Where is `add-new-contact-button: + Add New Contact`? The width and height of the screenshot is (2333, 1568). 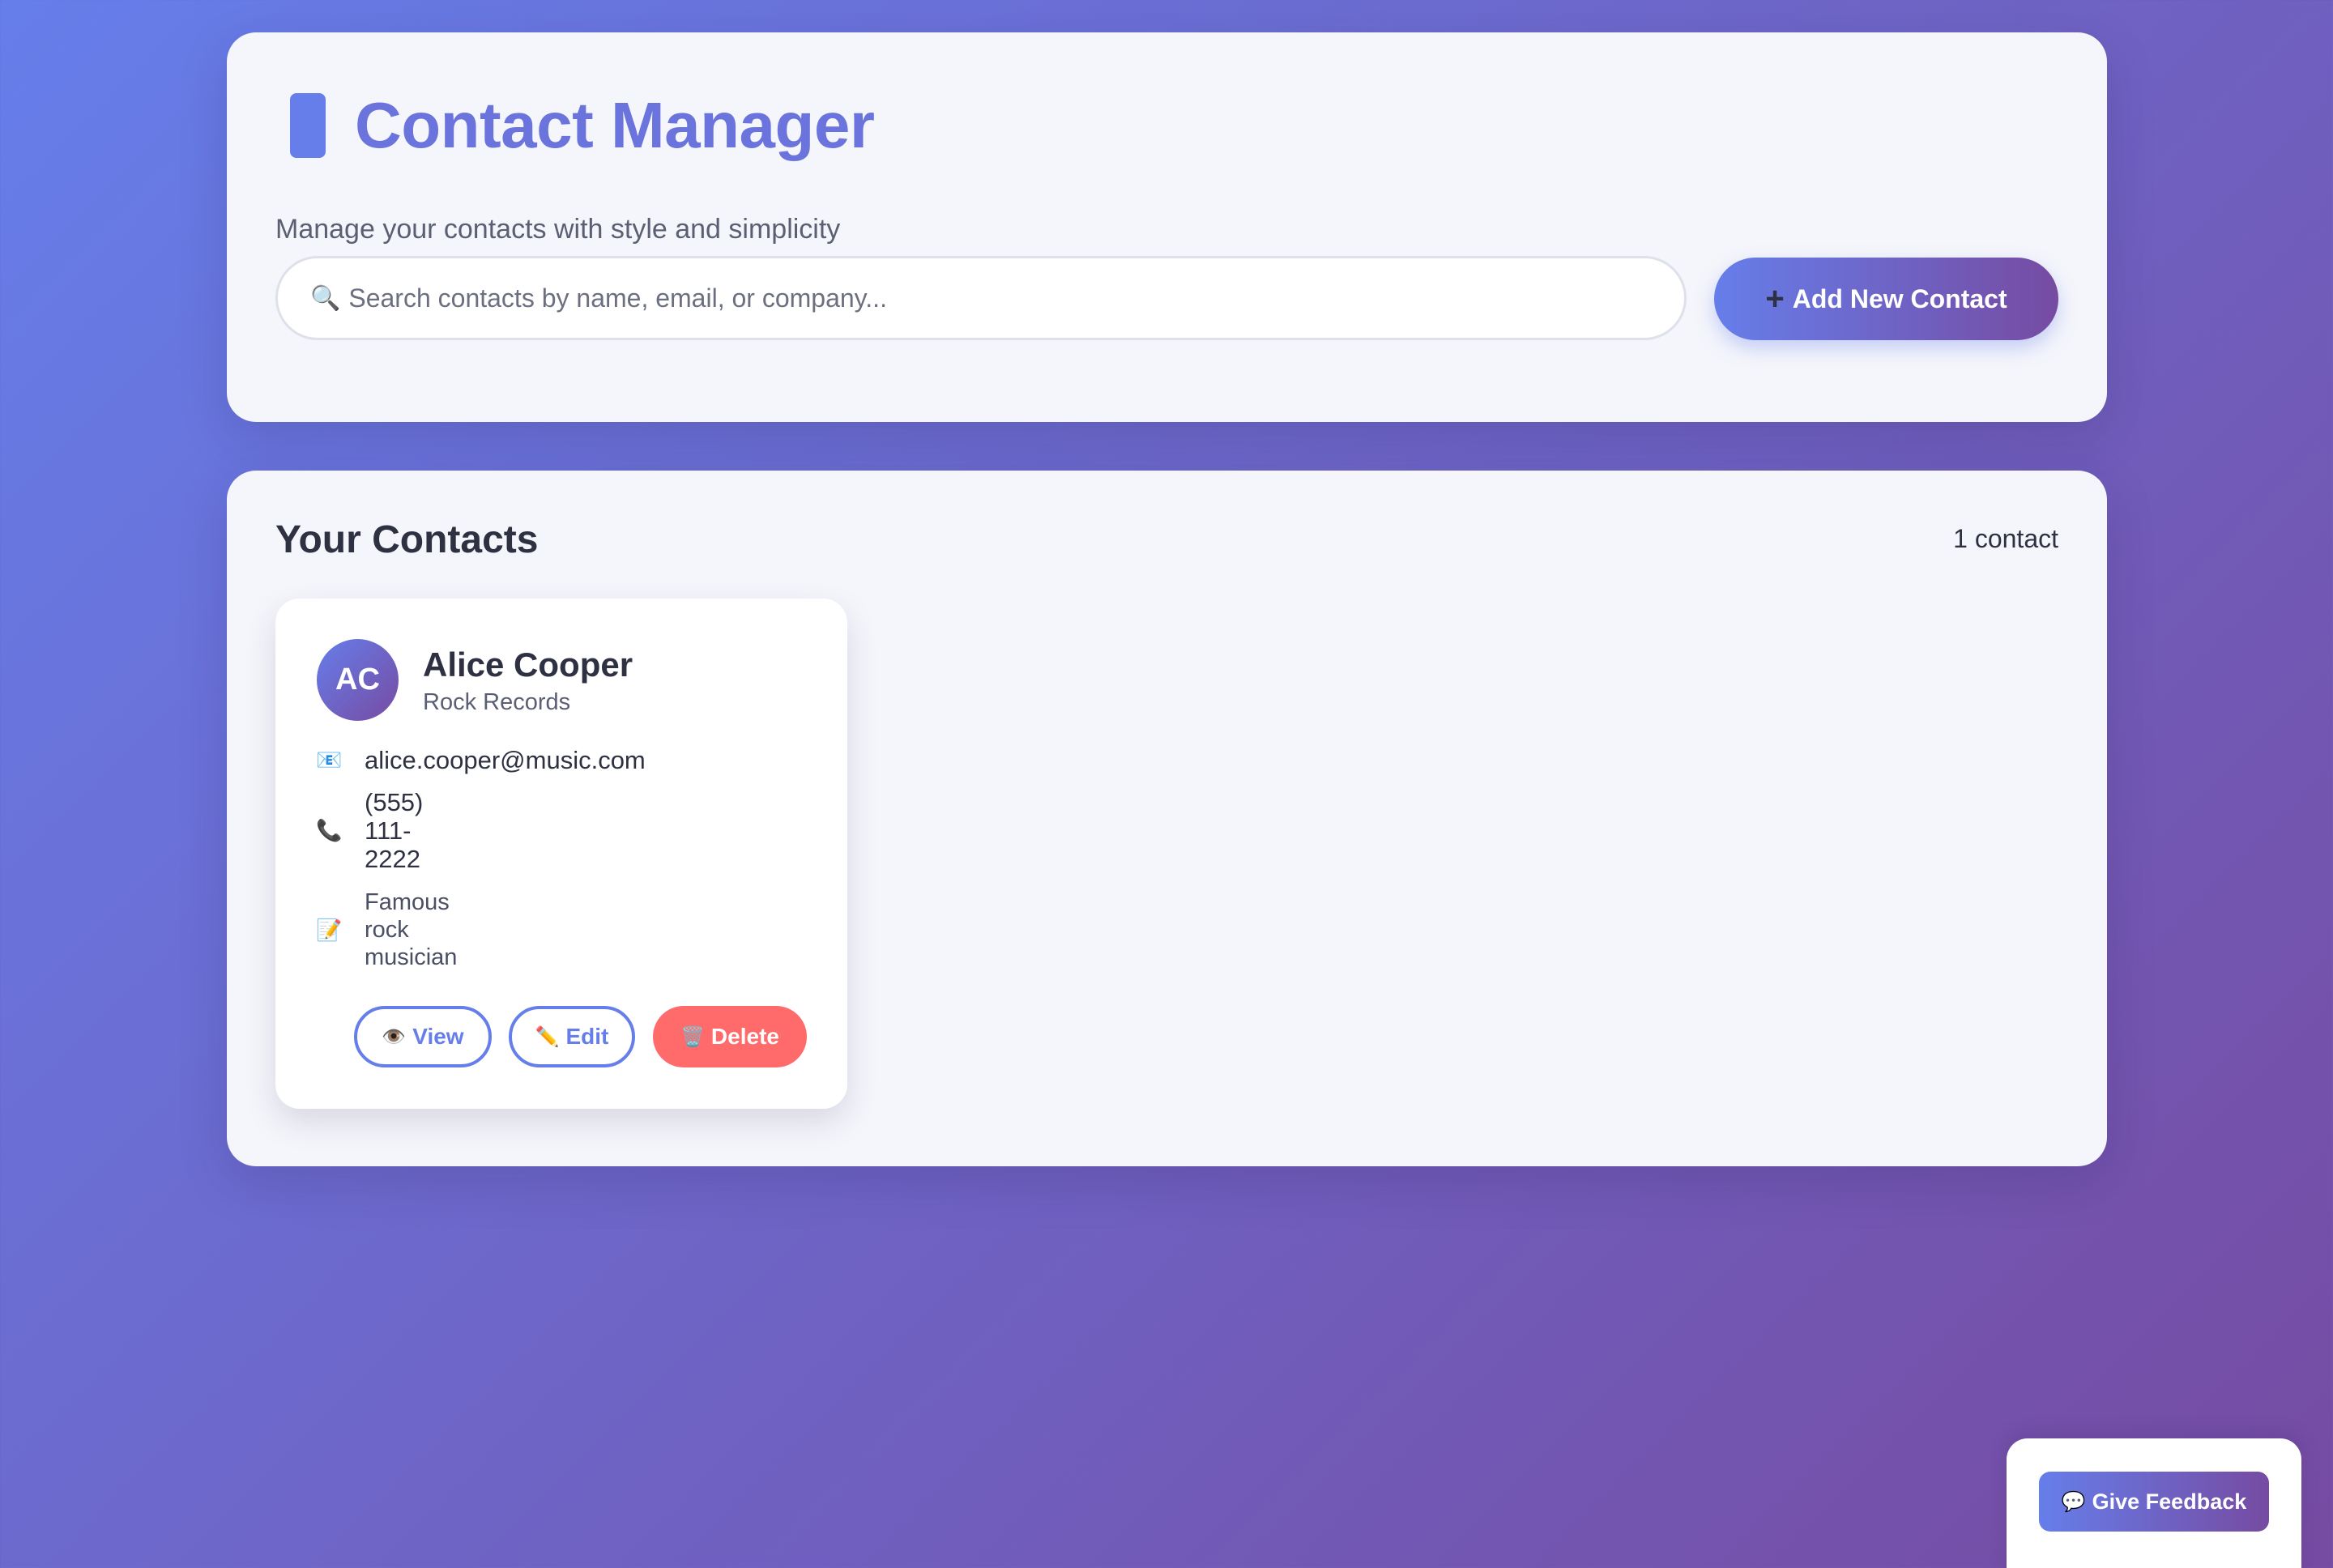 add-new-contact-button: + Add New Contact is located at coordinates (1886, 299).